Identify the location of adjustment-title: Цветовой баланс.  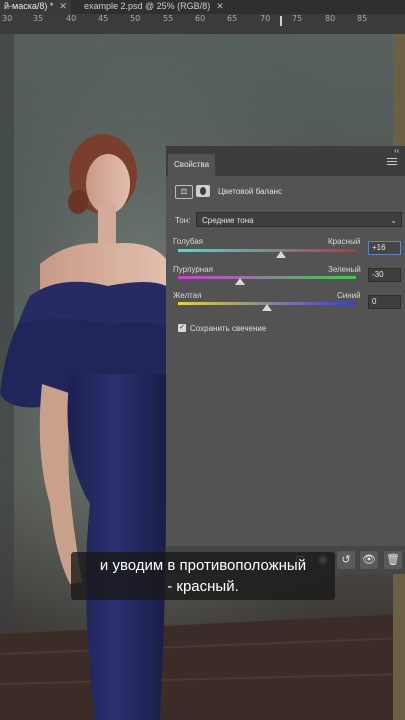
(250, 191).